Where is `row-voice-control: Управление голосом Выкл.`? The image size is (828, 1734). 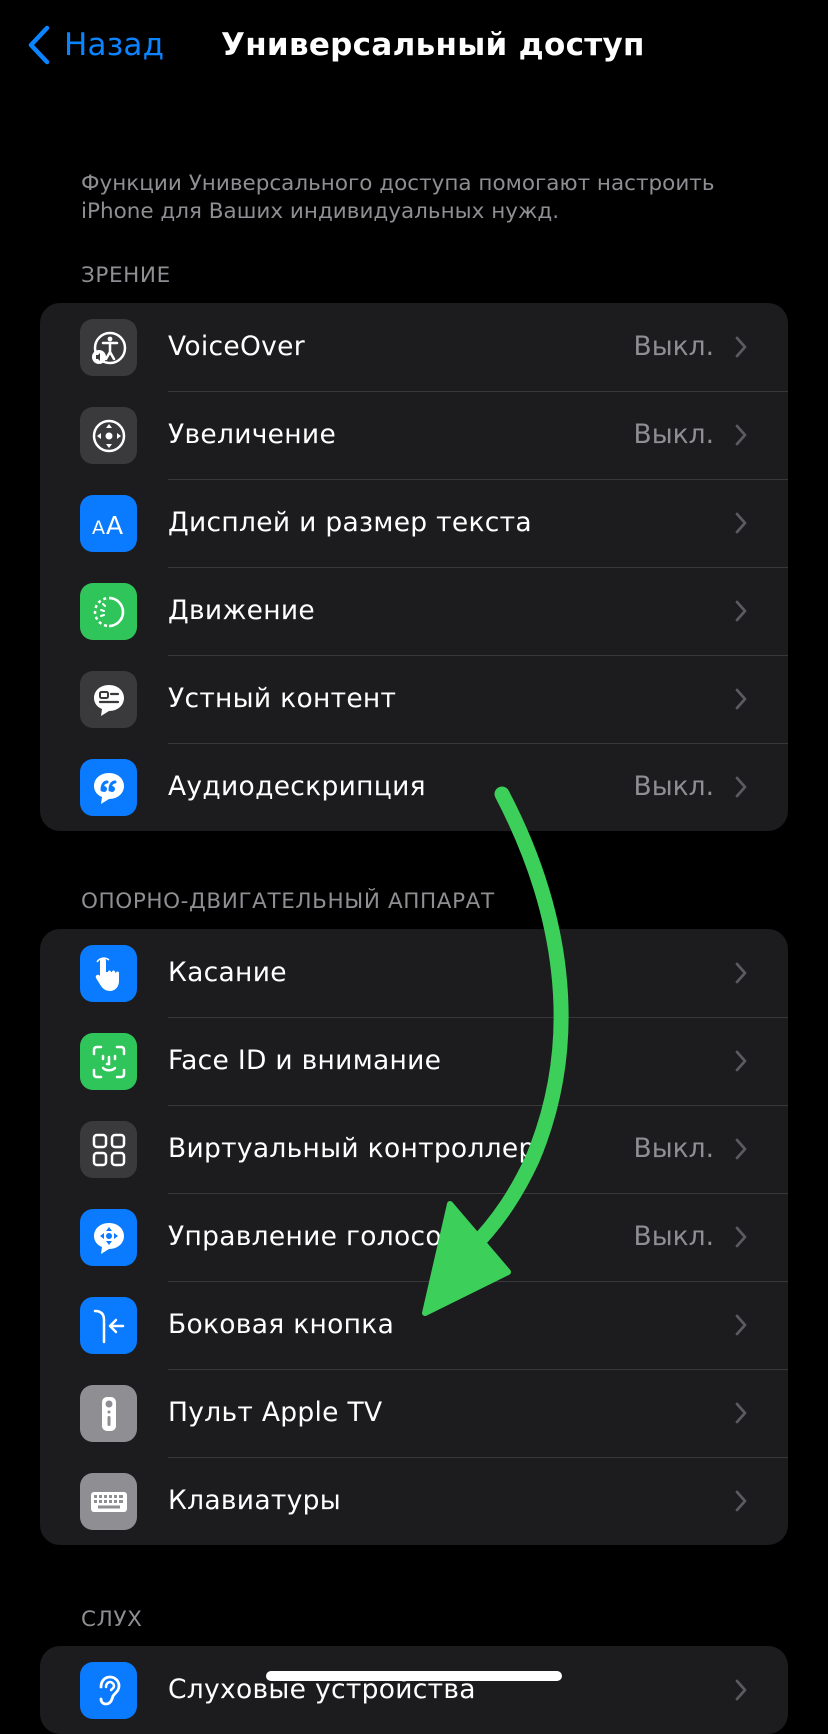
row-voice-control: Управление голосом Выкл. is located at coordinates (414, 1237).